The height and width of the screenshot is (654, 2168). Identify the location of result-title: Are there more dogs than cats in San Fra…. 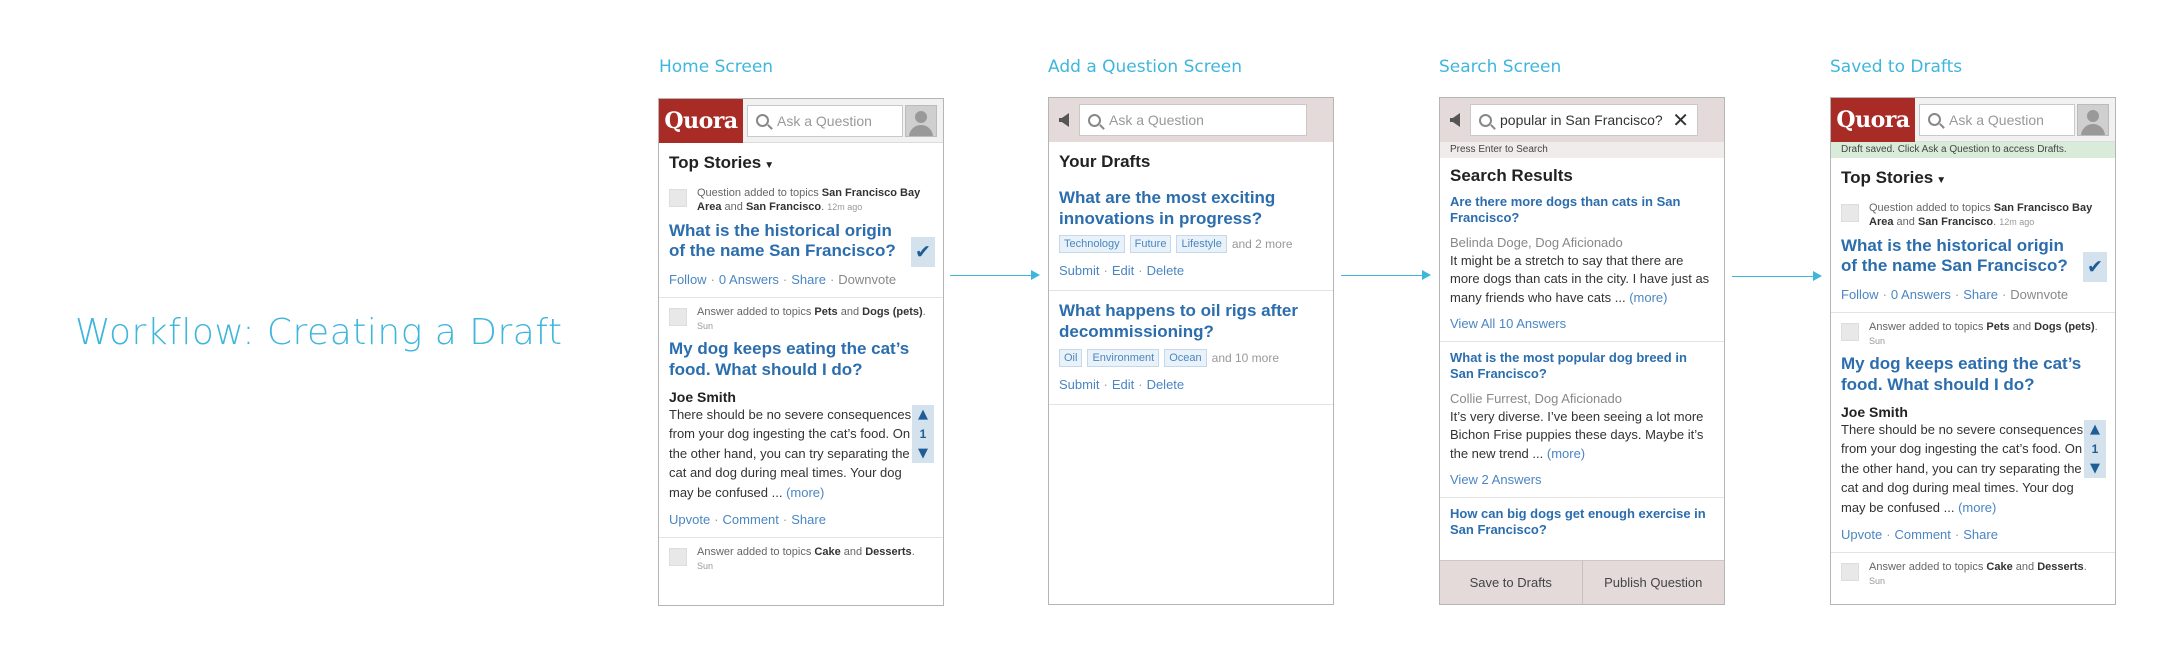
(1582, 210).